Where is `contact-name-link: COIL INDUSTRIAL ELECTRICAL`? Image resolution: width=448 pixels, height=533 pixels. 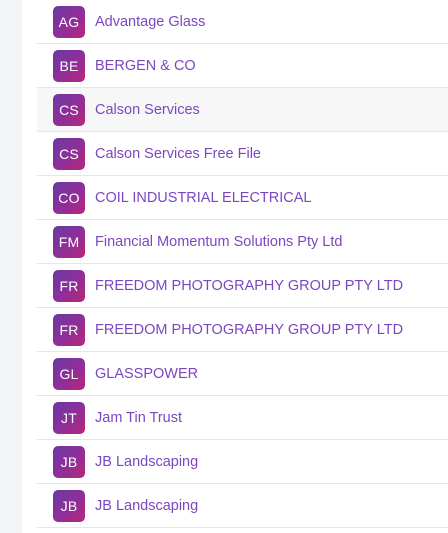
contact-name-link: COIL INDUSTRIAL ELECTRICAL is located at coordinates (203, 198).